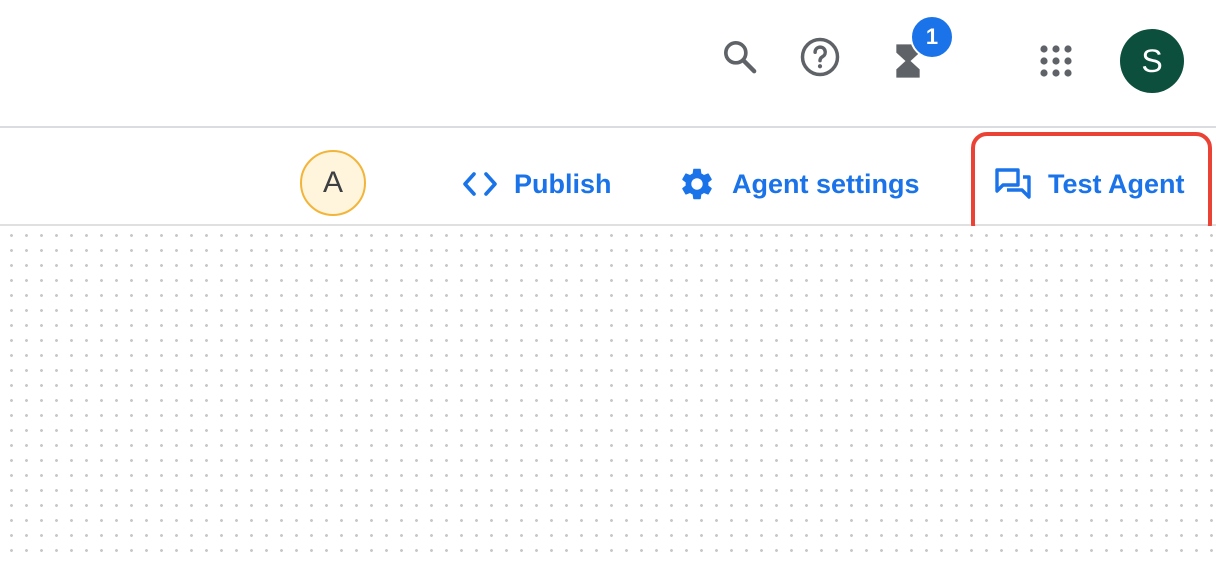 This screenshot has height=564, width=1216. I want to click on search-button, so click(740, 57).